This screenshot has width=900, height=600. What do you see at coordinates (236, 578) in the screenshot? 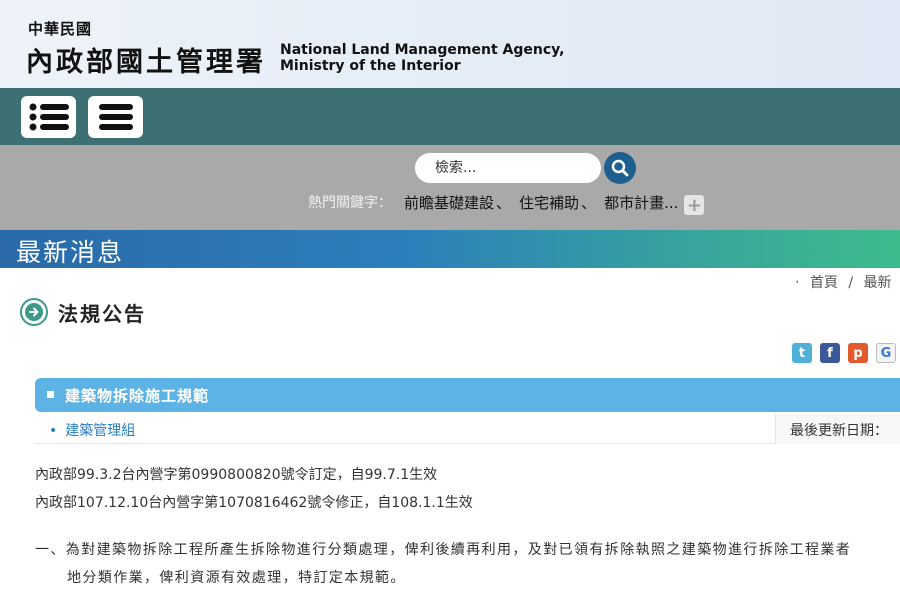
I see `paragraph-line2: 地分類作業，俾利資源有效處理，特訂定本規範。` at bounding box center [236, 578].